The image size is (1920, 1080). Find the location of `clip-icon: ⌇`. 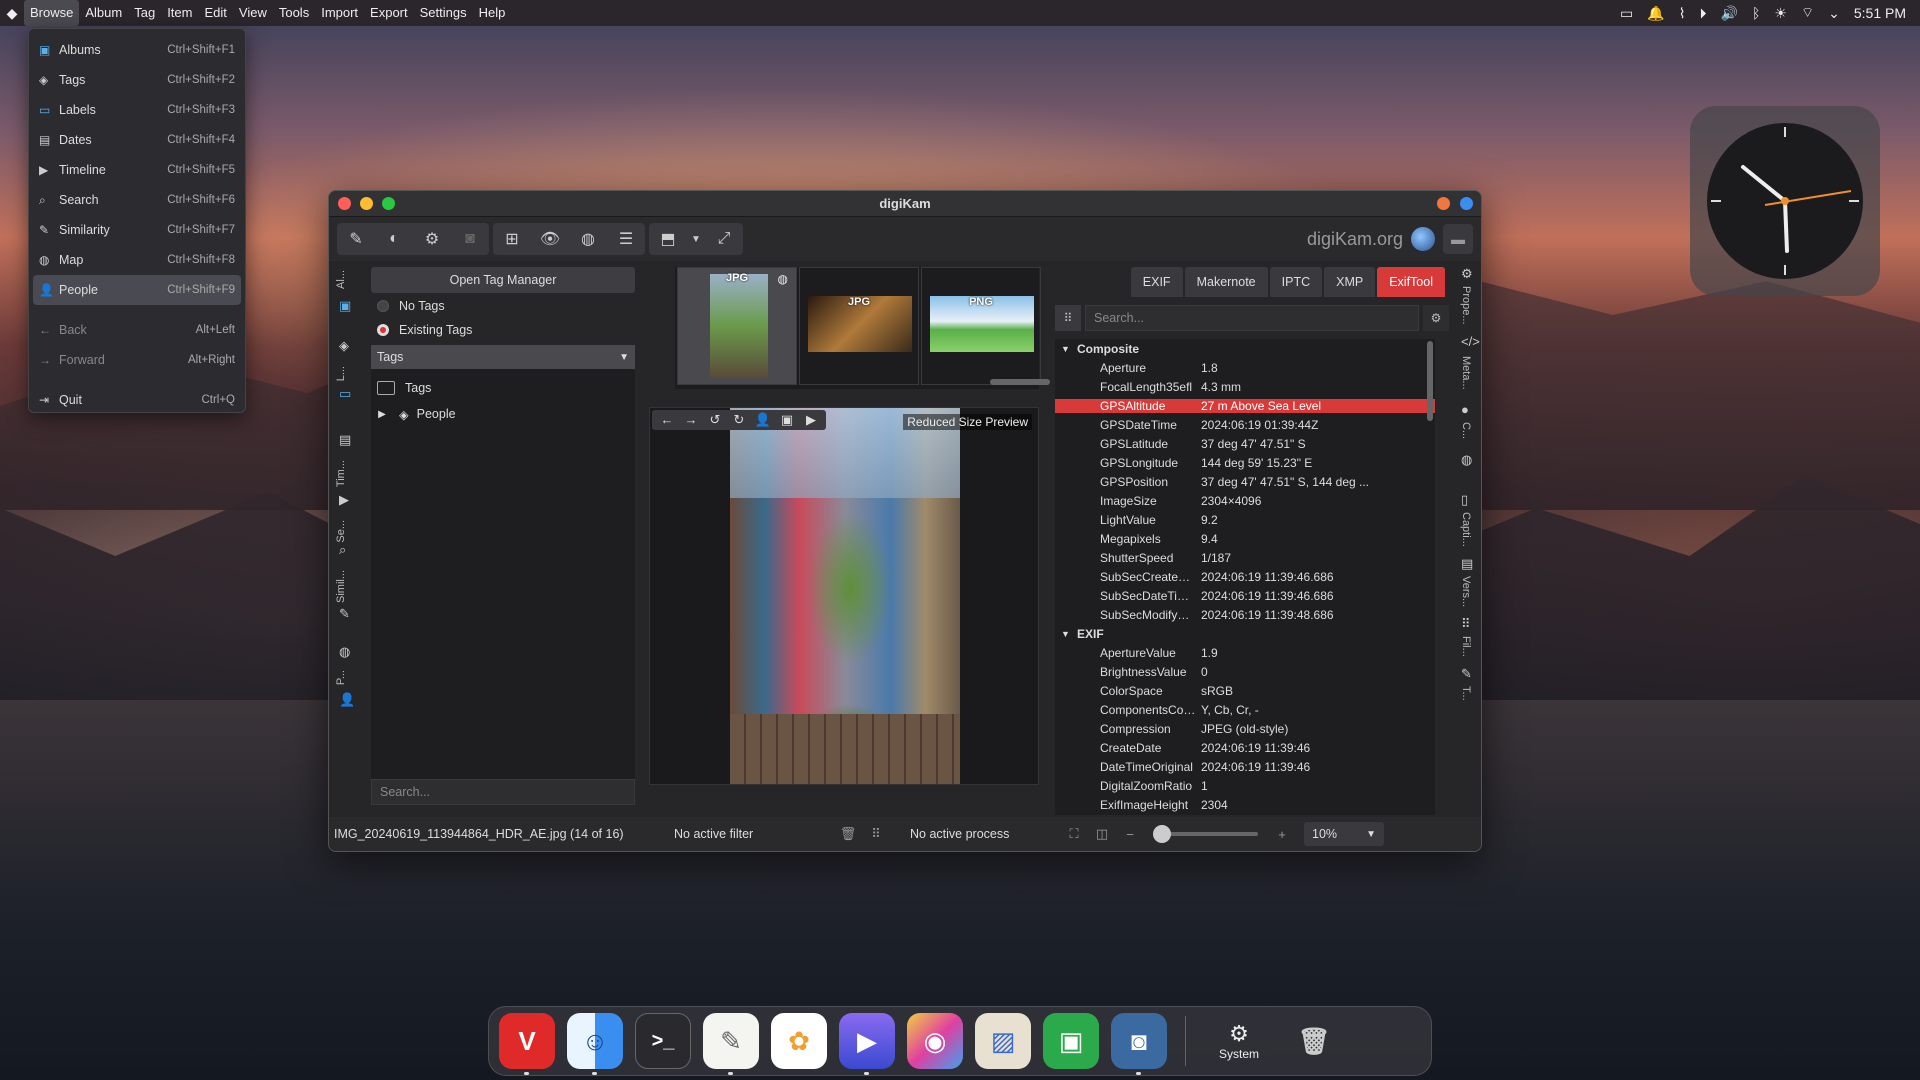

clip-icon: ⌇ is located at coordinates (1682, 13).